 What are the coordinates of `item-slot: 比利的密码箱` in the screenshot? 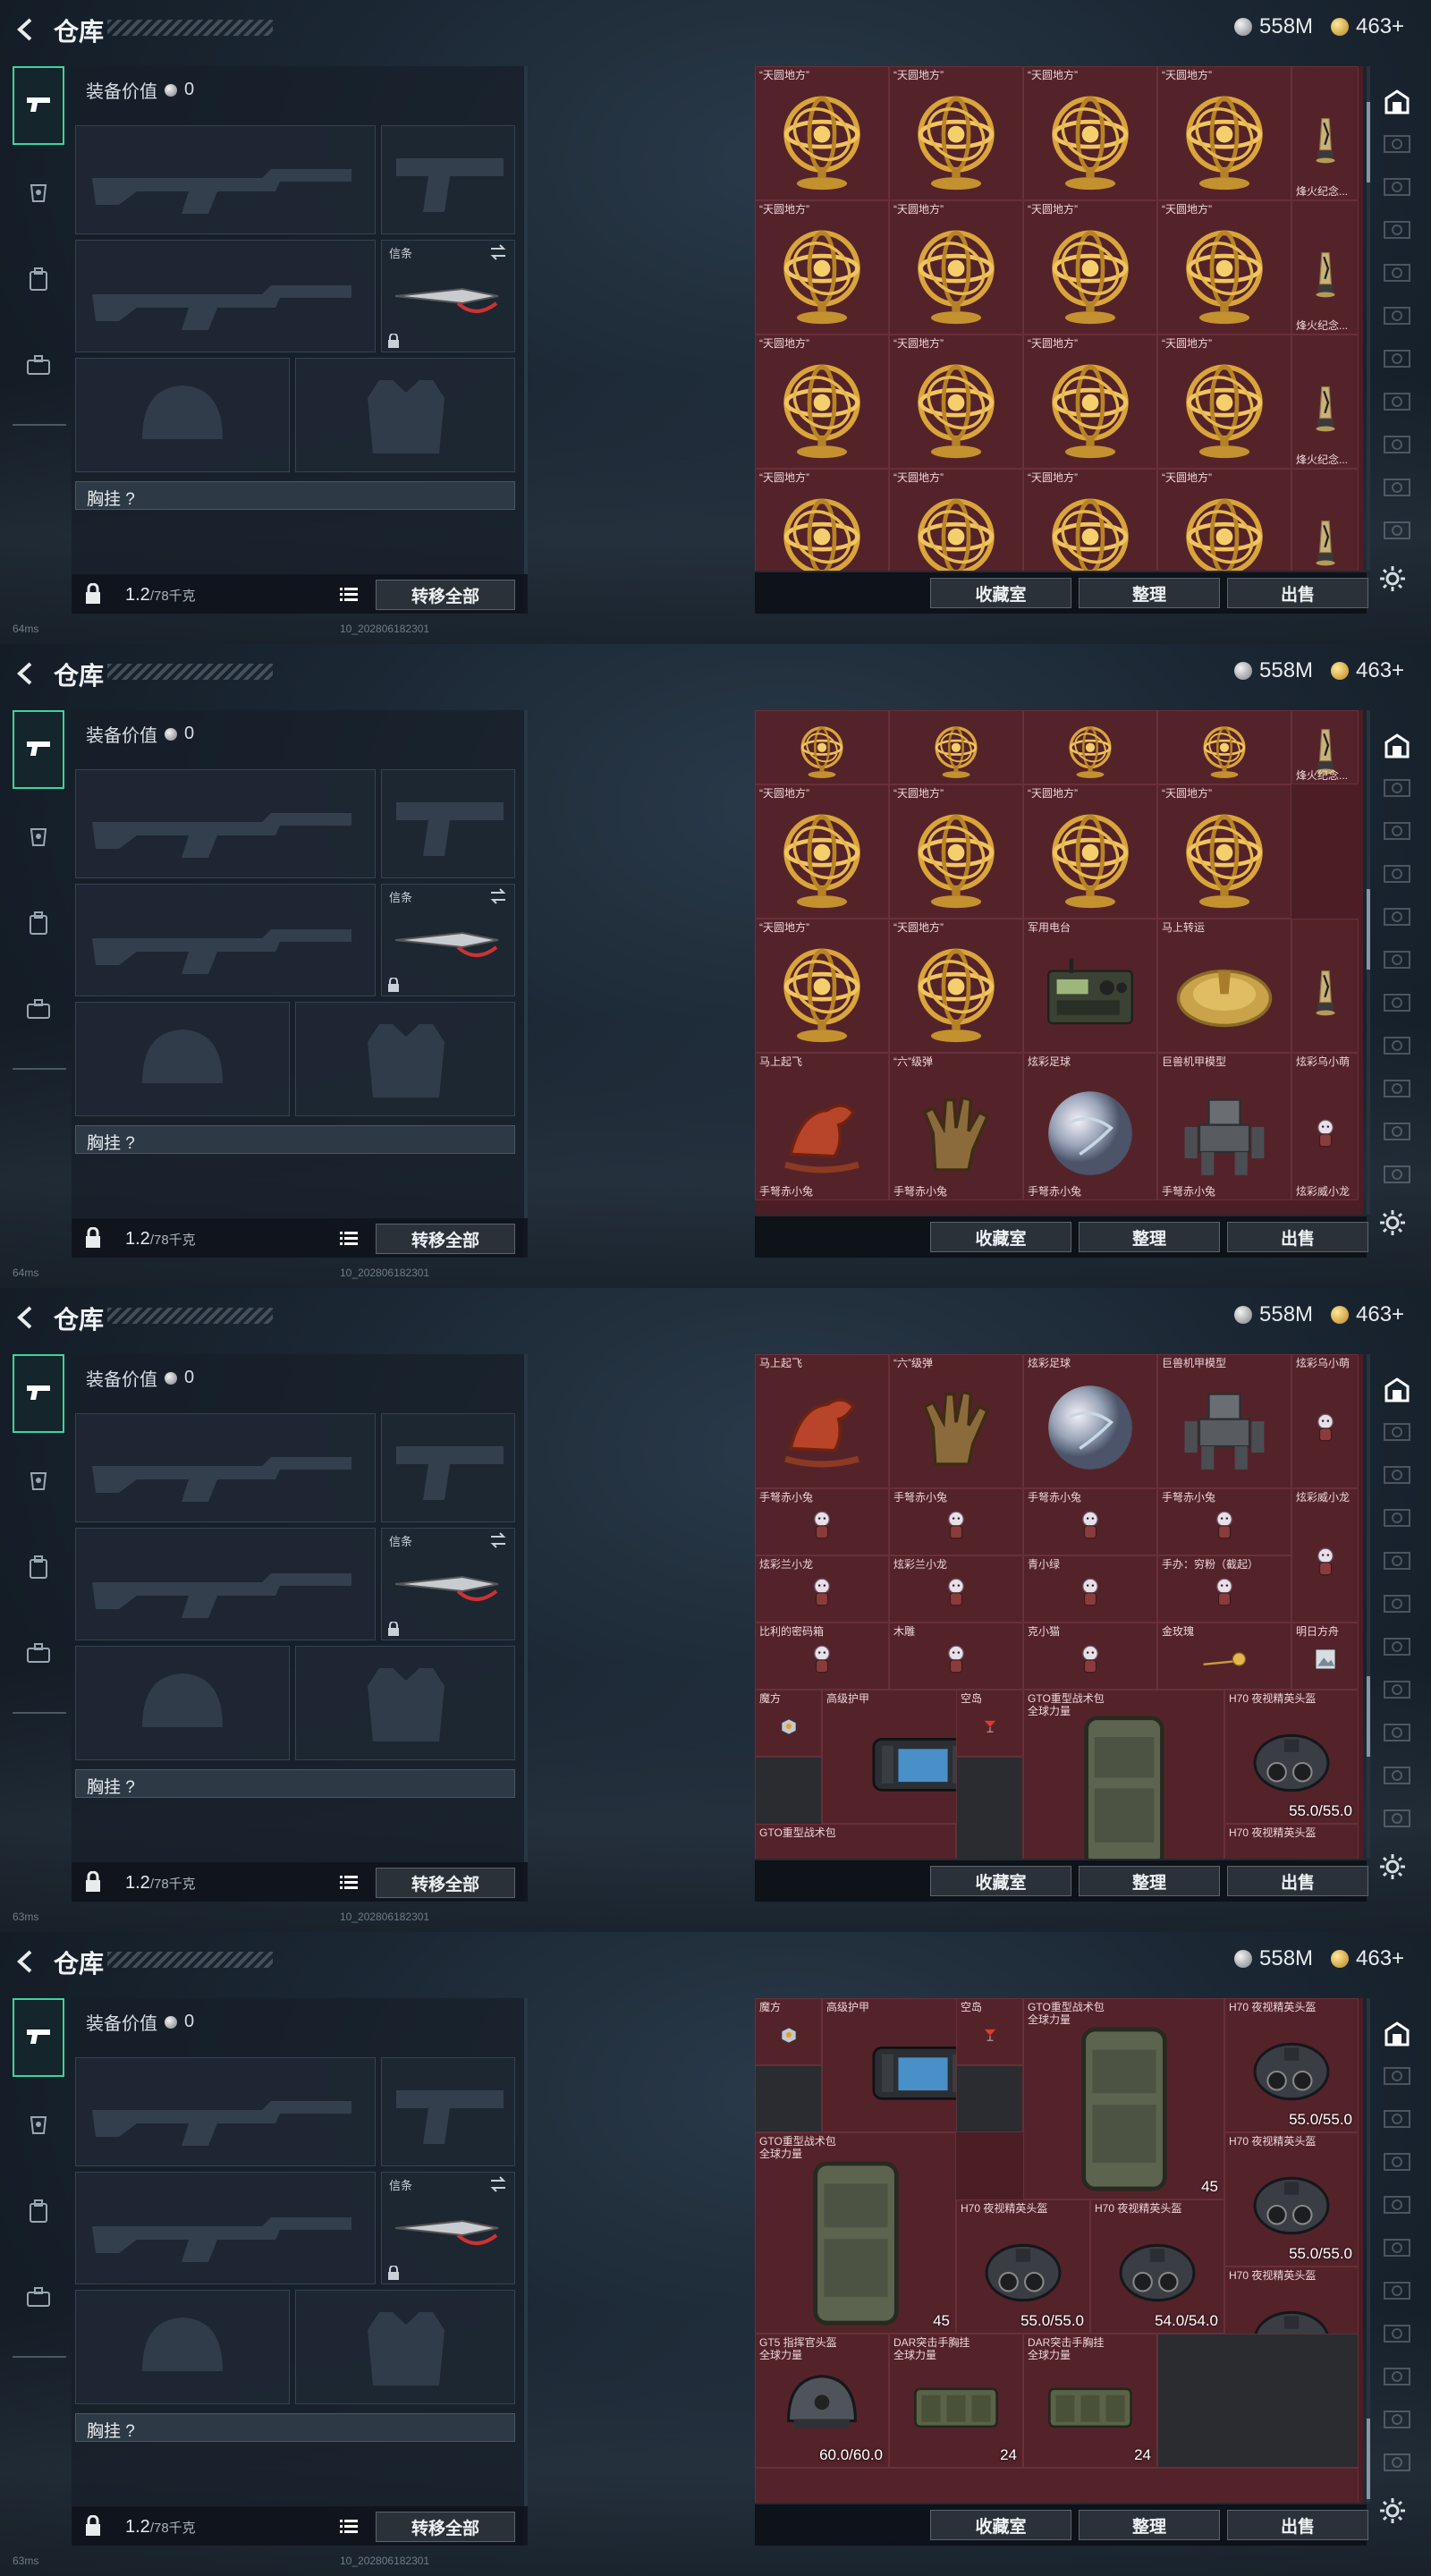 It's located at (822, 1656).